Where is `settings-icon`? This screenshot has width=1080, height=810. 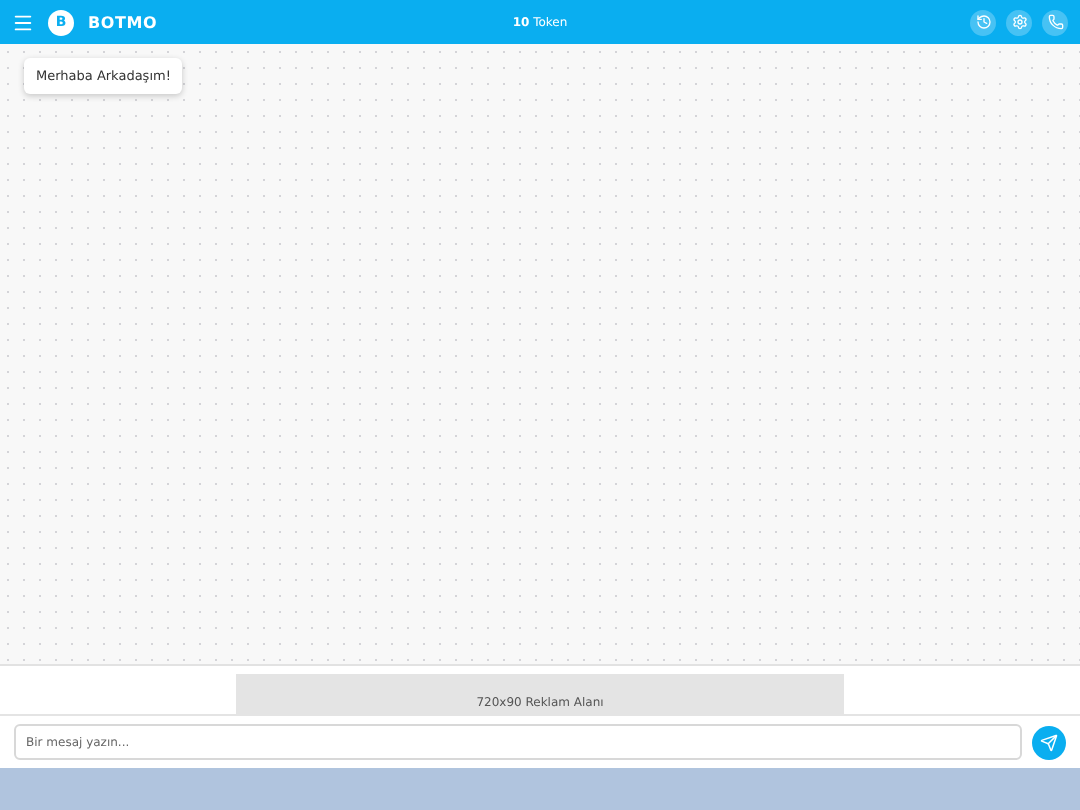 settings-icon is located at coordinates (1019, 22).